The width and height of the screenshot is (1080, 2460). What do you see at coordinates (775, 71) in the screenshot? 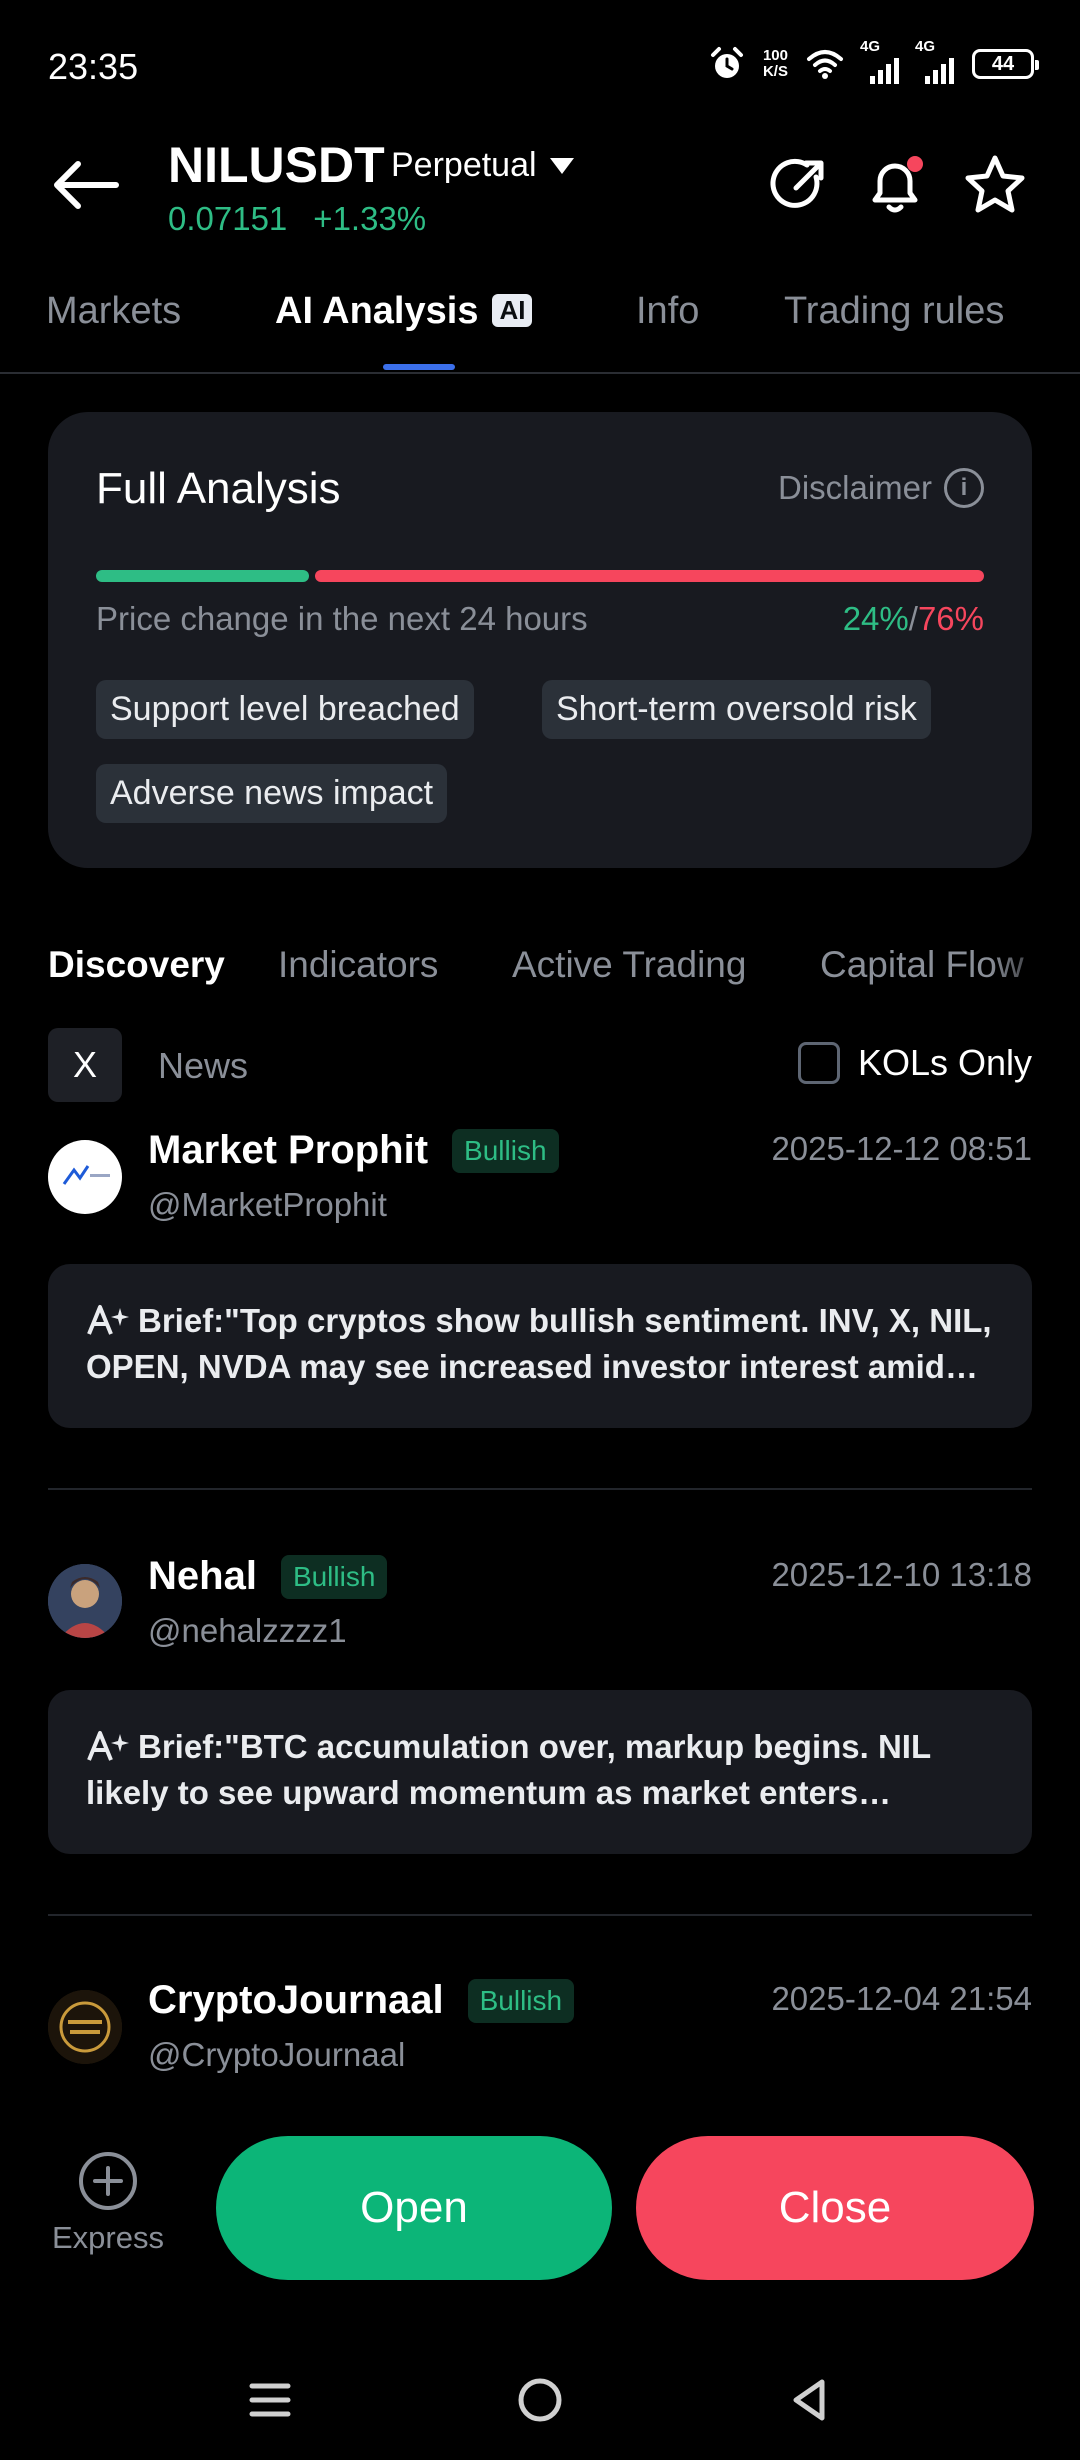
I see `net-speed-unit: K/S` at bounding box center [775, 71].